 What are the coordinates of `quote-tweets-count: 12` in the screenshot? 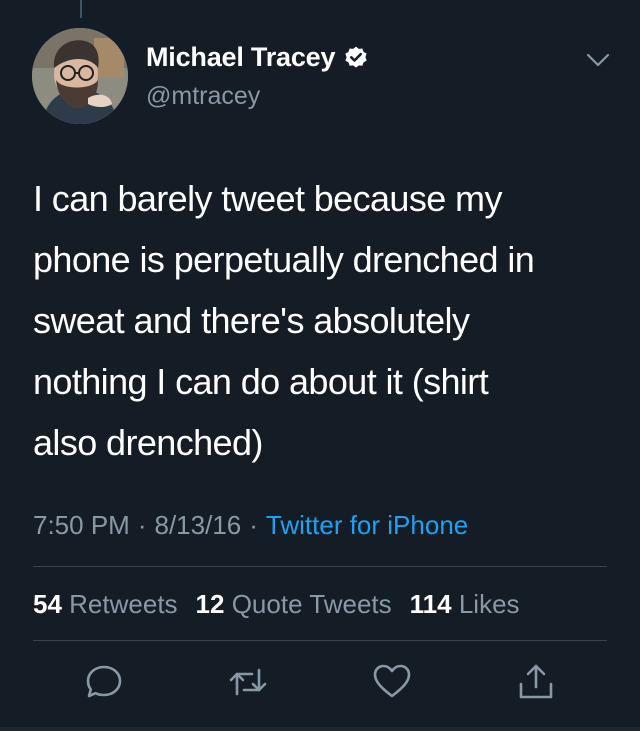 It's located at (210, 604).